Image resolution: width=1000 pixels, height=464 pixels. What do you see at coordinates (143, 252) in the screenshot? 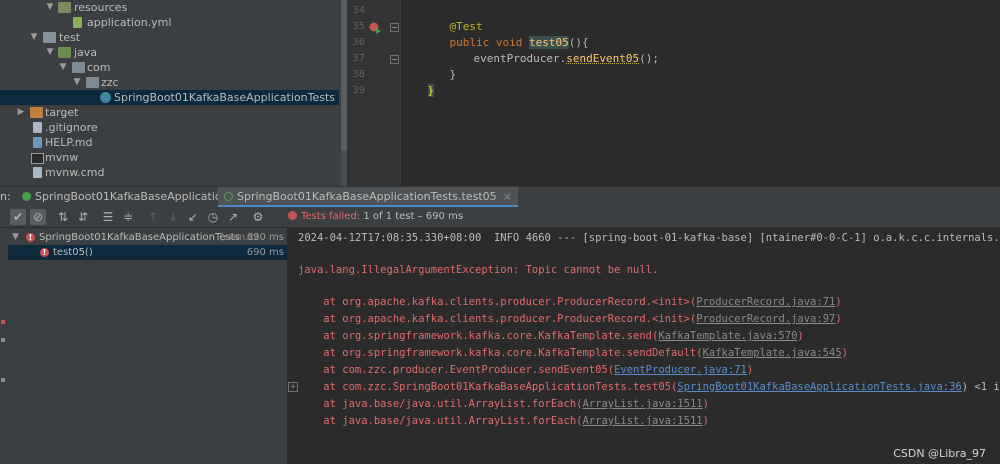
I see `test-case-row: ! test05() 690 ms` at bounding box center [143, 252].